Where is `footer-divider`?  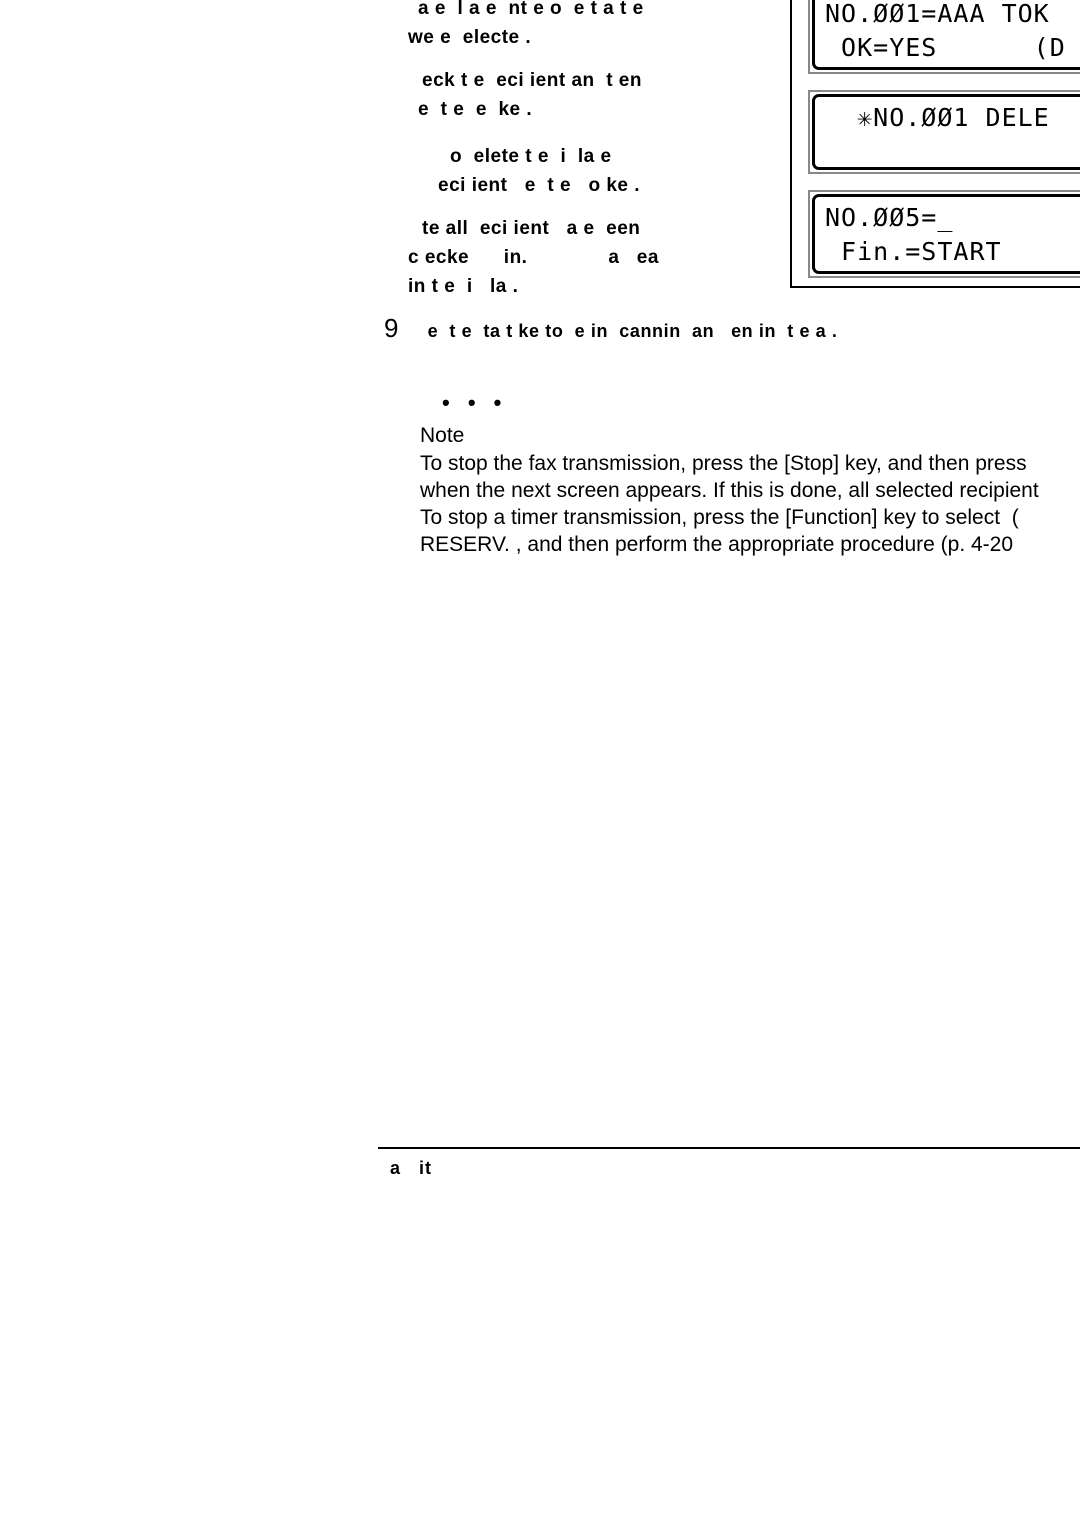 footer-divider is located at coordinates (729, 1148).